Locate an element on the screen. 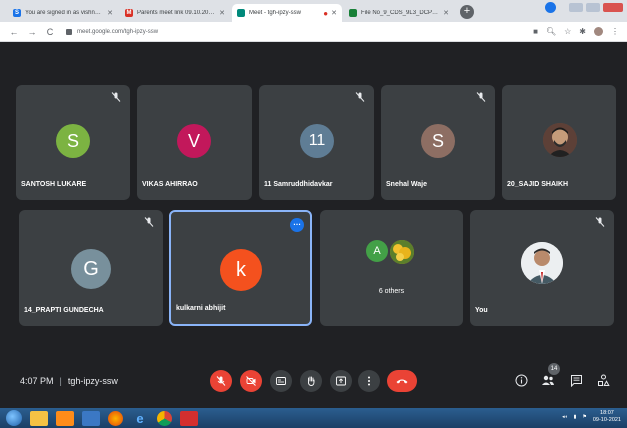 The height and width of the screenshot is (428, 627). meeting-details: 4:07 PM | tgh-ipzy-ssw is located at coordinates (69, 381).